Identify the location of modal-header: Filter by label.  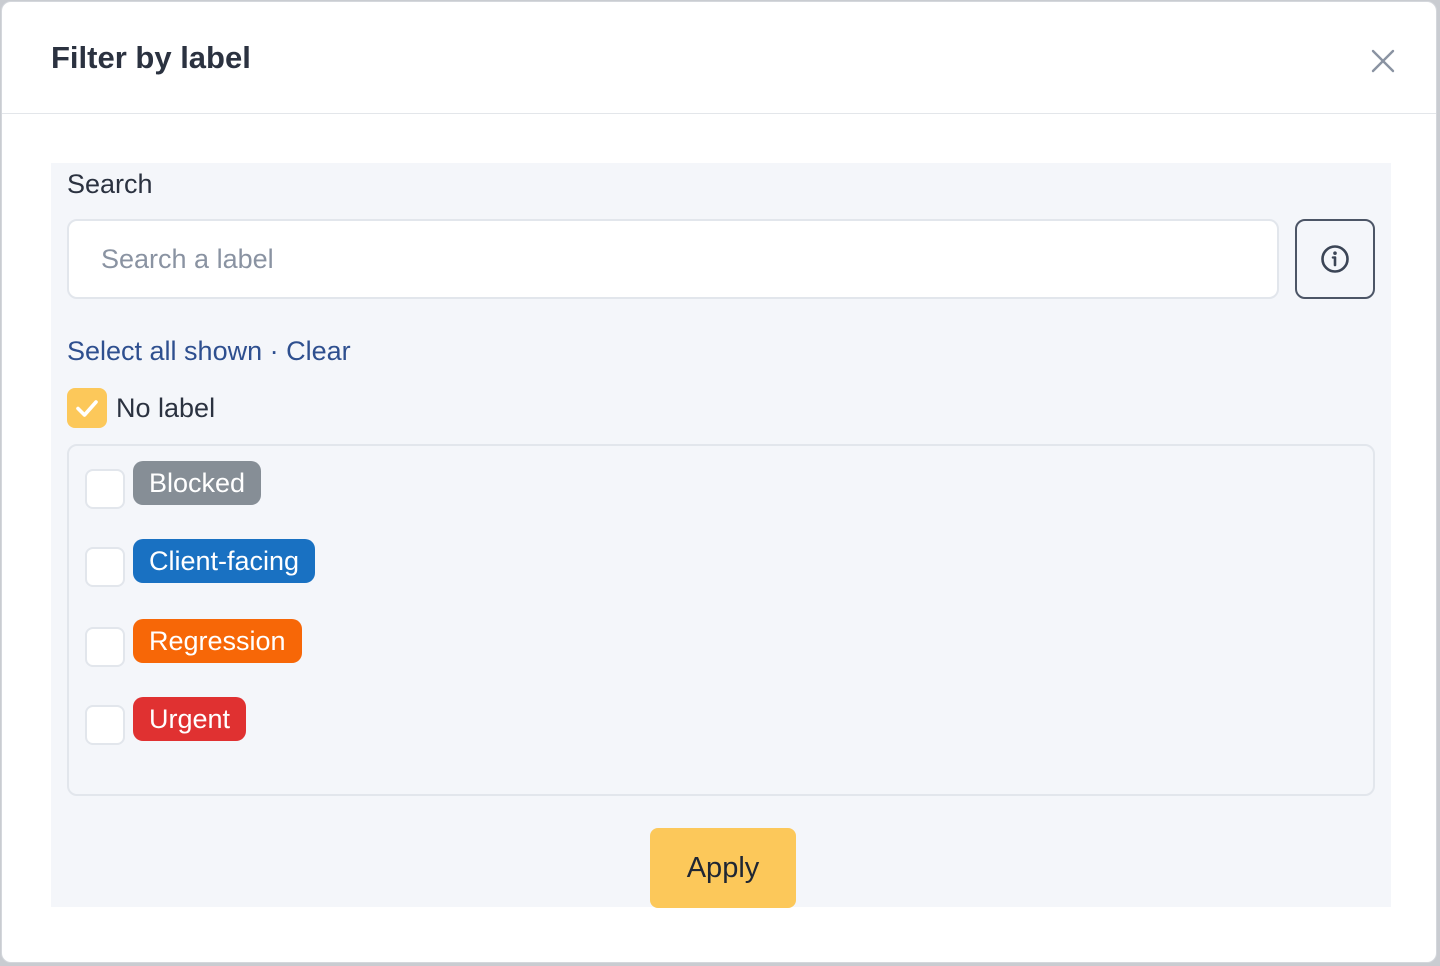
(719, 58).